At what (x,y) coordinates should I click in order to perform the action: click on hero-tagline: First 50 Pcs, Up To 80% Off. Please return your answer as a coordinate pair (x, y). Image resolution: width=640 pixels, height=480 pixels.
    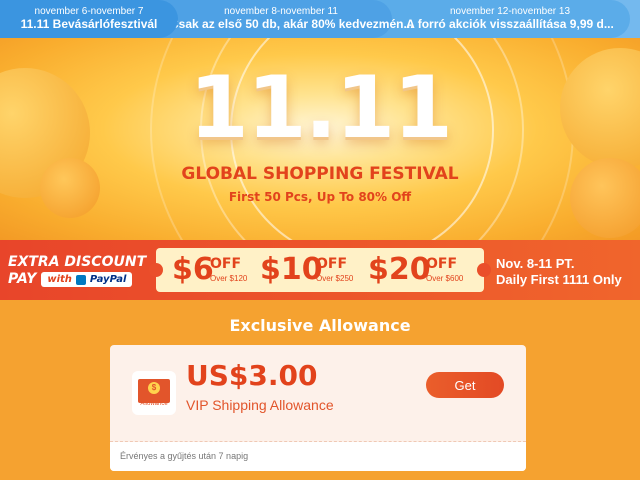
    Looking at the image, I should click on (320, 197).